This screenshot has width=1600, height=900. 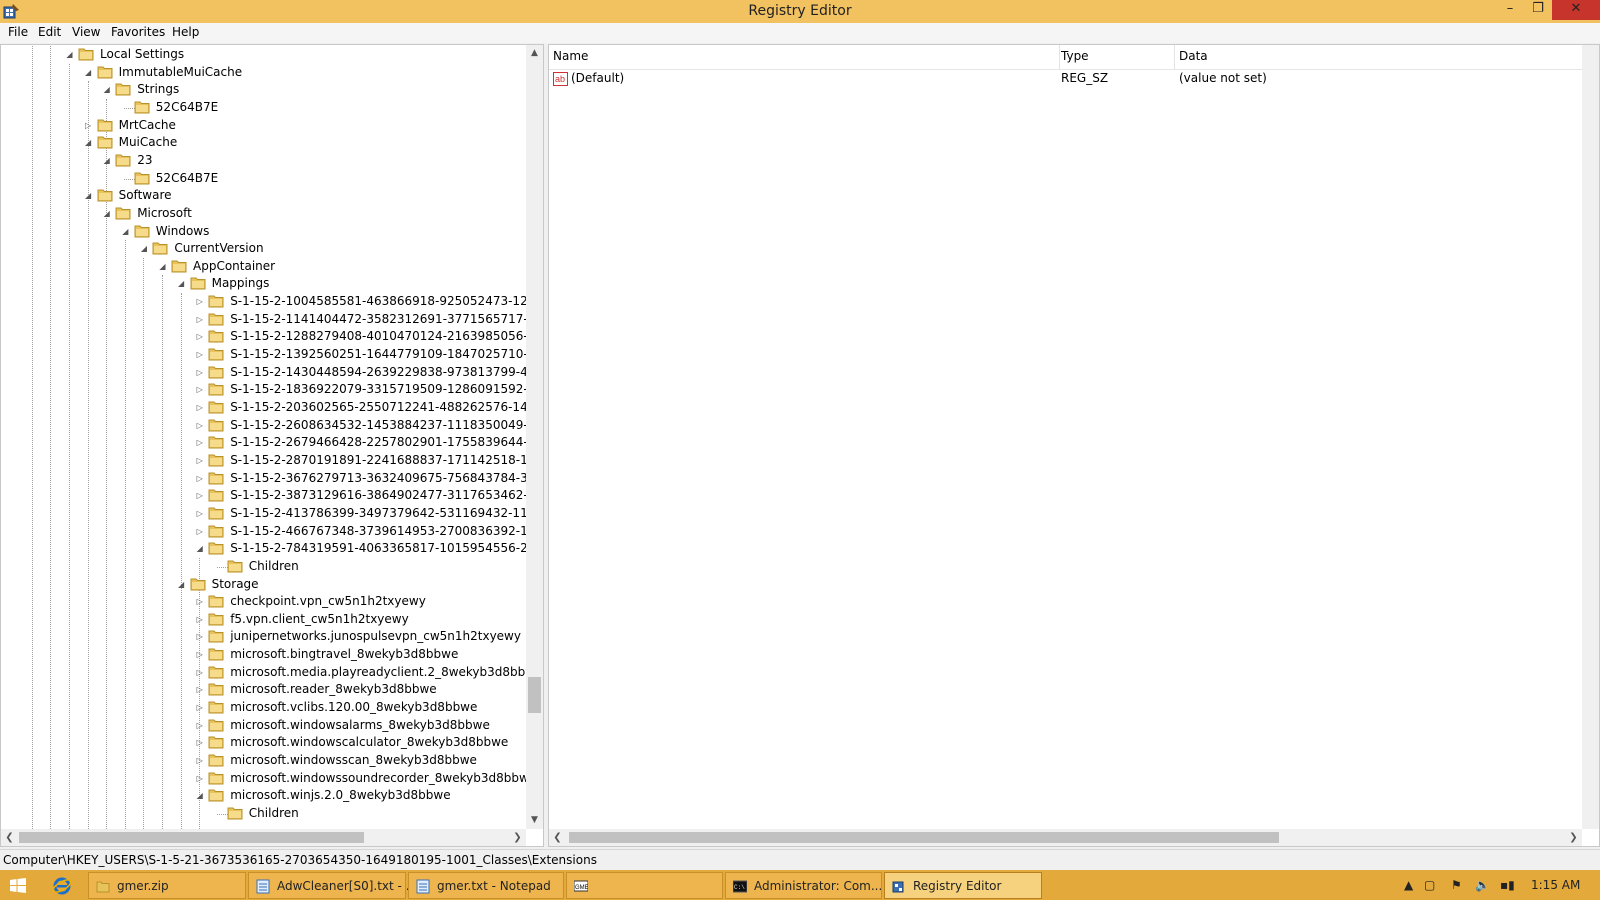 What do you see at coordinates (1590, 437) in the screenshot?
I see `values-vertical-scrollbar` at bounding box center [1590, 437].